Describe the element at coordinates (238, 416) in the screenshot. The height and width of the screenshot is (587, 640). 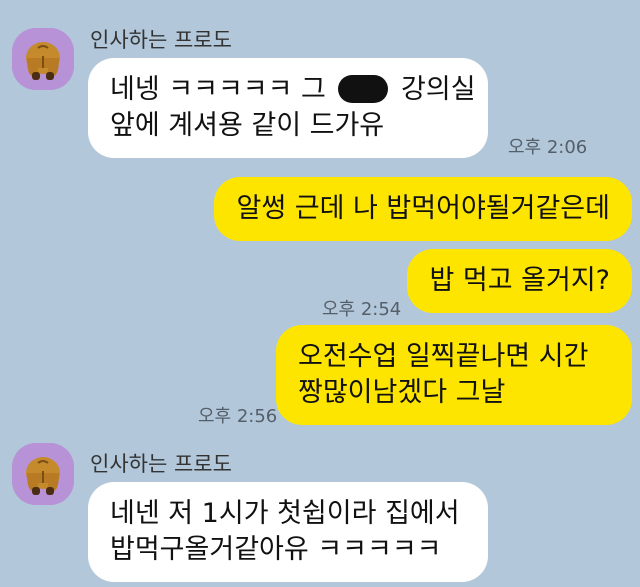
I see `message-timestamp: 오후 2:56` at that location.